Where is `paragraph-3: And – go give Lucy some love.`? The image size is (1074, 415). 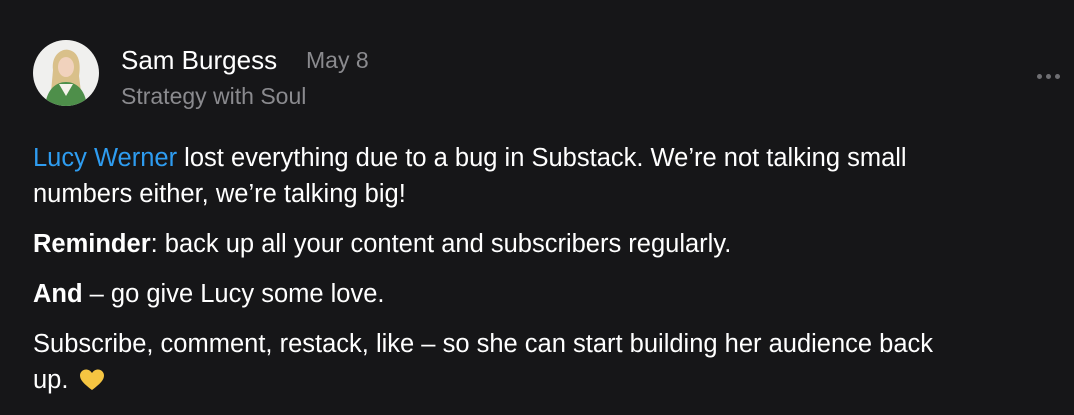 paragraph-3: And – go give Lucy some love. is located at coordinates (538, 294).